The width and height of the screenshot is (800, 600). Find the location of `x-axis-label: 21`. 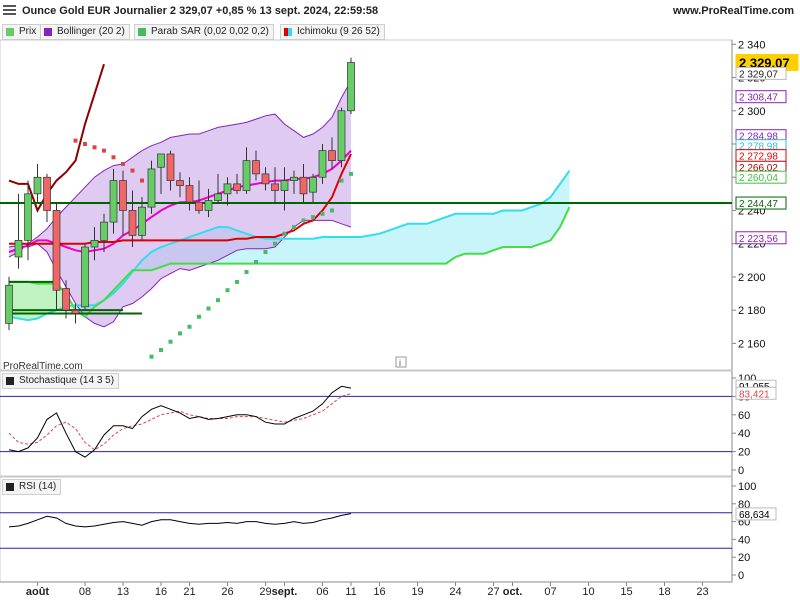

x-axis-label: 21 is located at coordinates (189, 592).